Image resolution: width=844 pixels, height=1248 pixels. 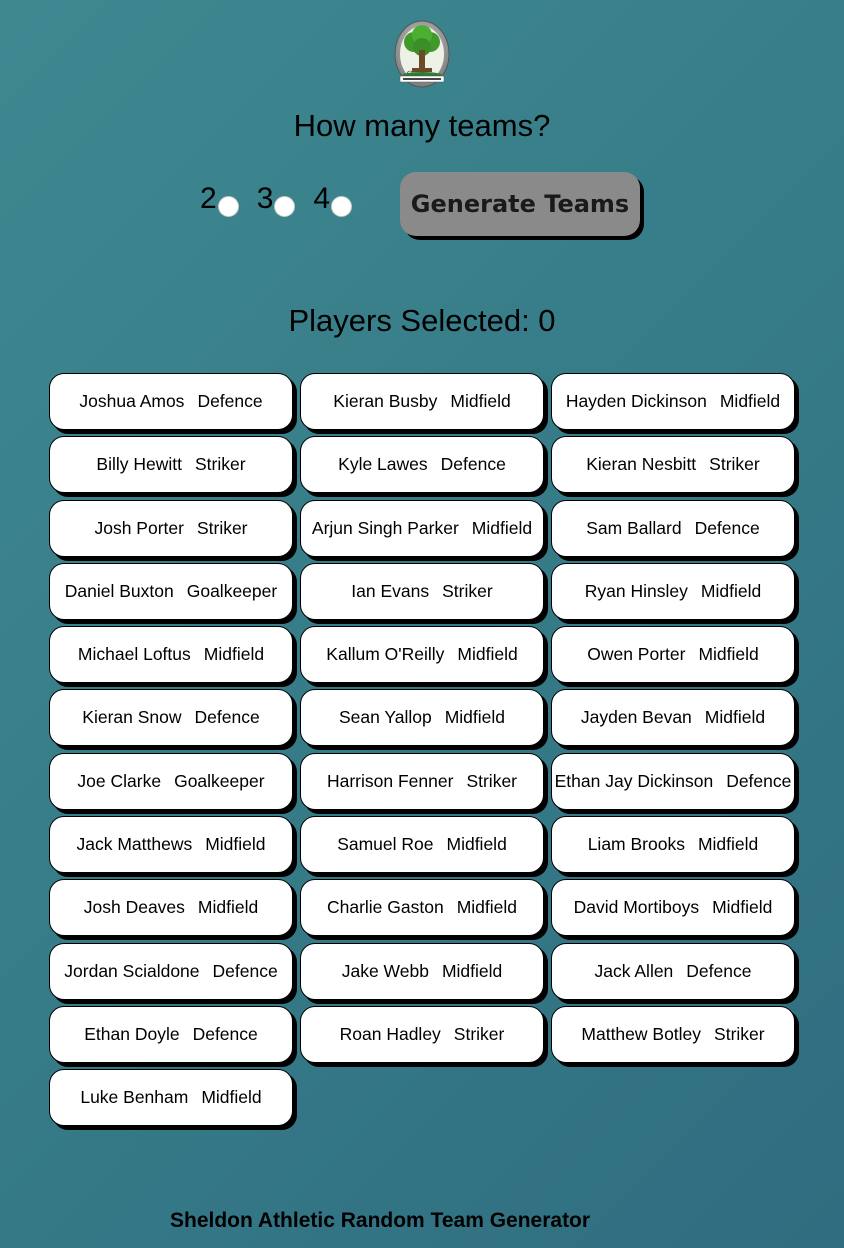 I want to click on generate-teams-button: Generate Teams, so click(x=520, y=204).